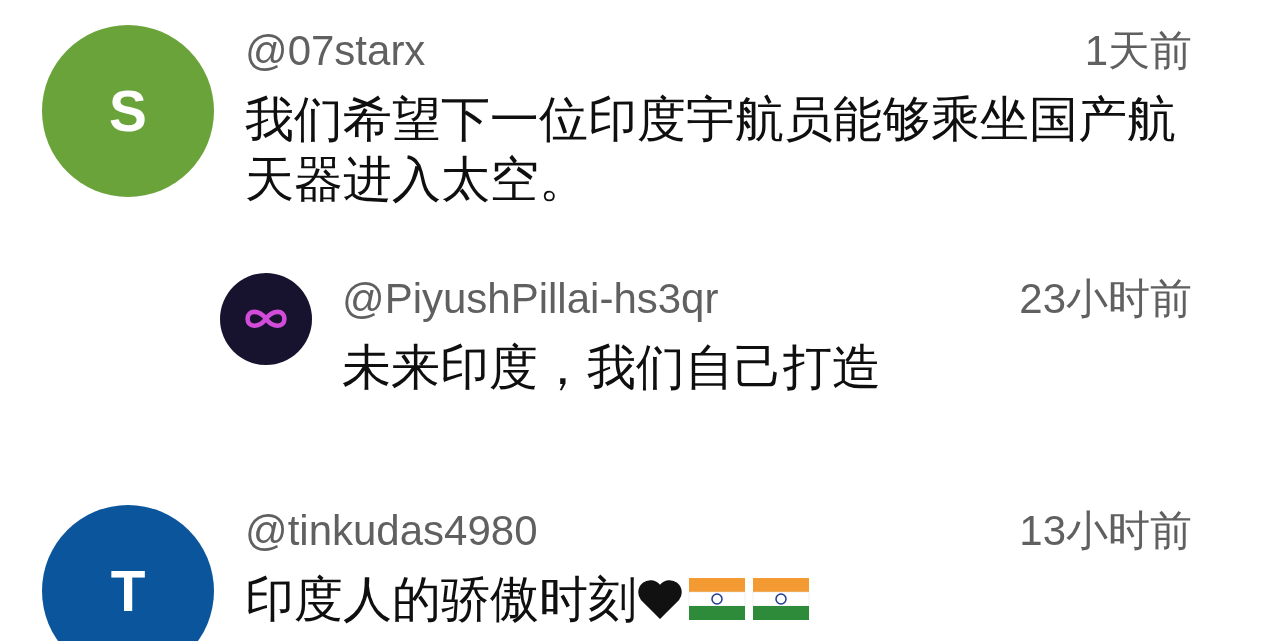 This screenshot has width=1280, height=641. Describe the element at coordinates (1105, 299) in the screenshot. I see `timestamp: 23小时前` at that location.